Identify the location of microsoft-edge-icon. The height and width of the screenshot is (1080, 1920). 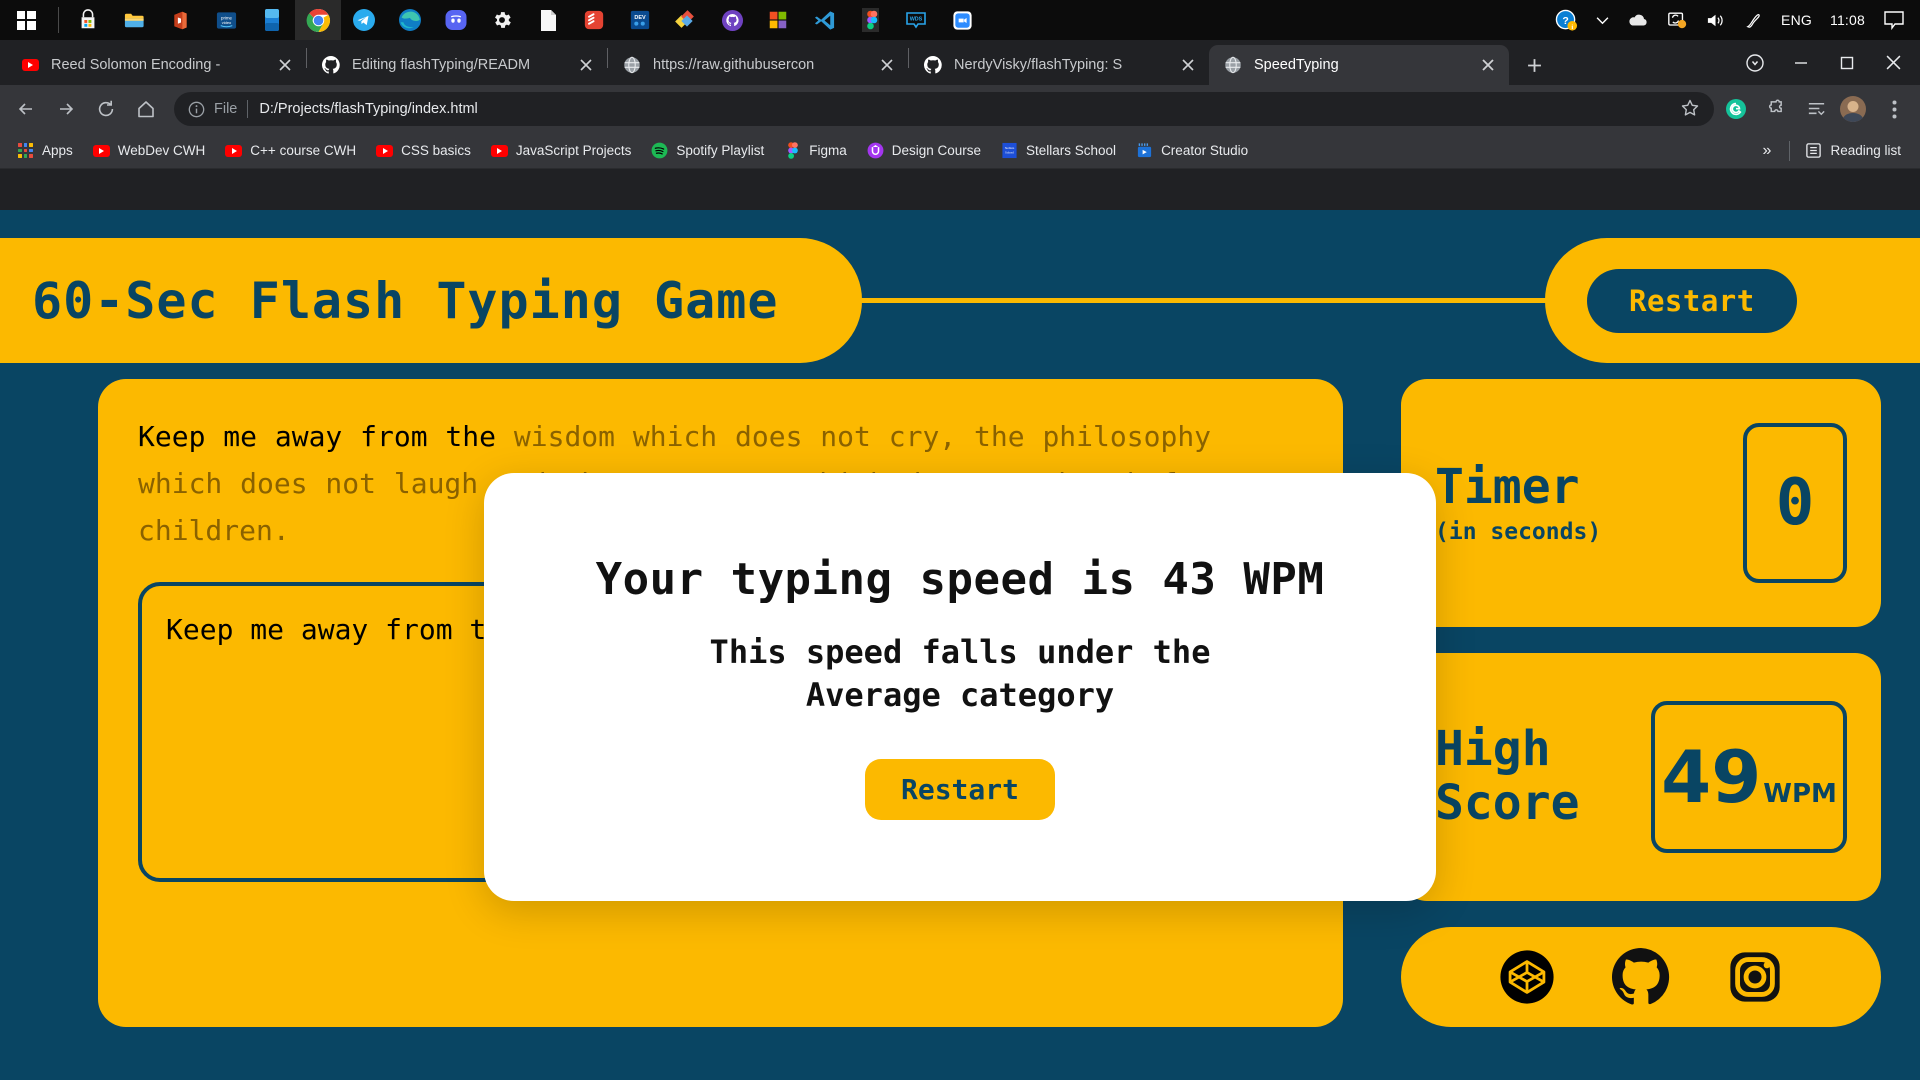
(410, 20).